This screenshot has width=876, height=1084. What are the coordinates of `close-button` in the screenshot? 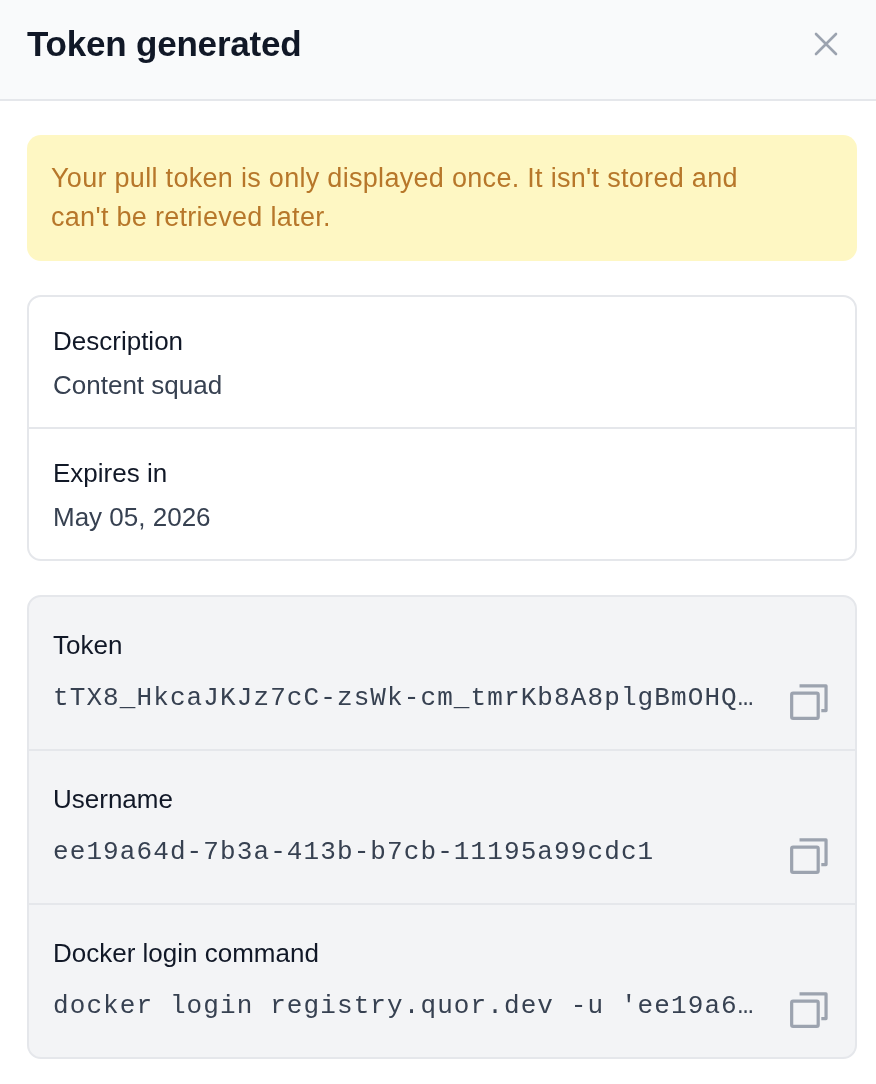 It's located at (826, 44).